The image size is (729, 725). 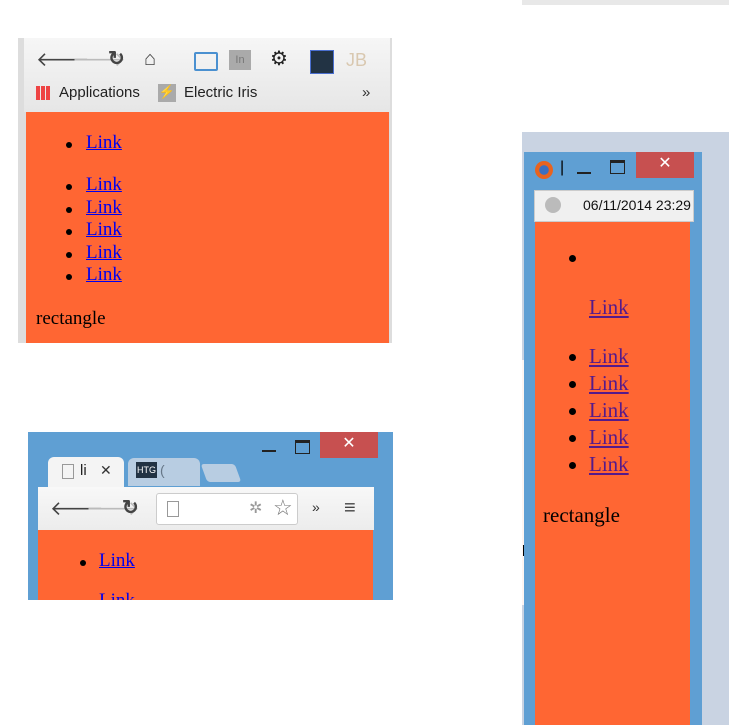 I want to click on tab-close-icon: ✕, so click(x=106, y=470).